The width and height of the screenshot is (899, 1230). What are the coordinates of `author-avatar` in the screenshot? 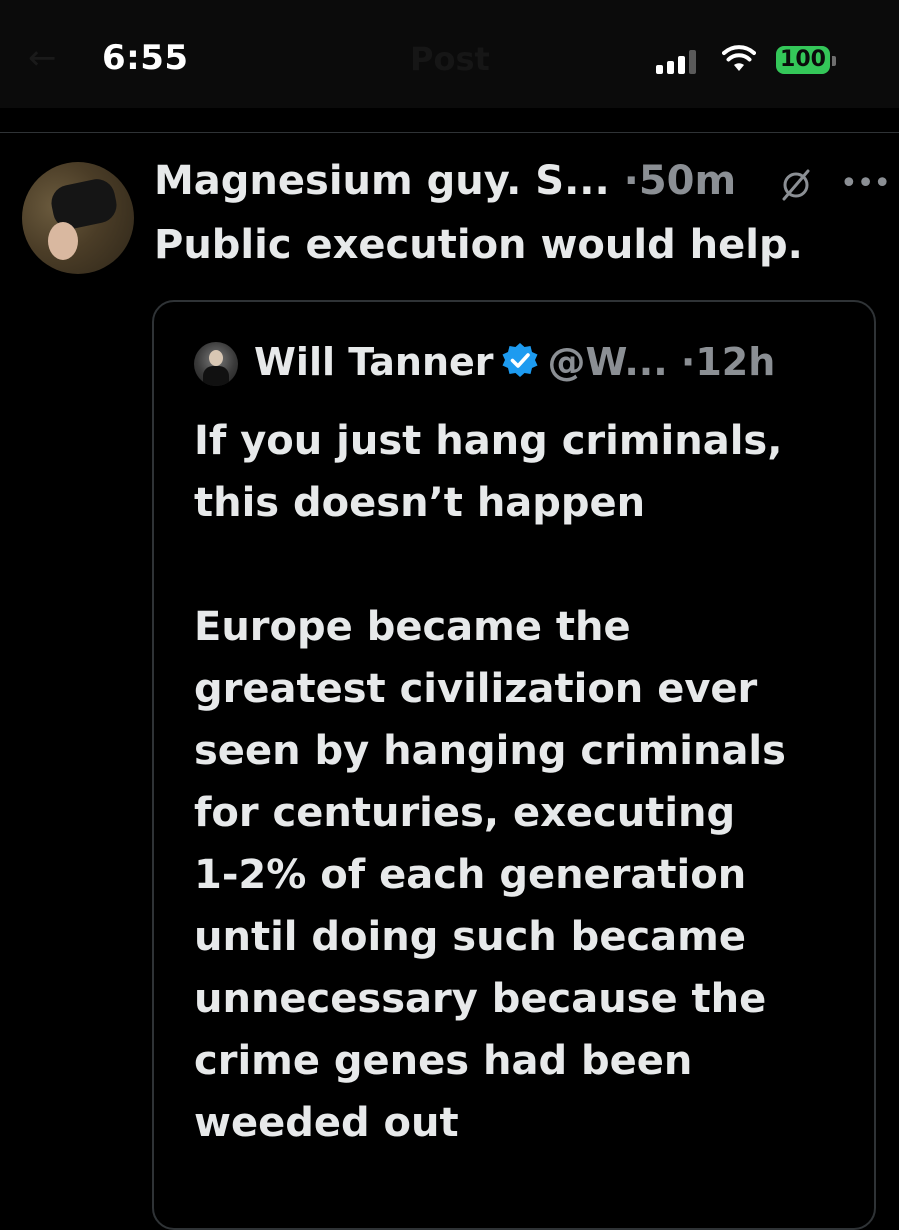 It's located at (78, 218).